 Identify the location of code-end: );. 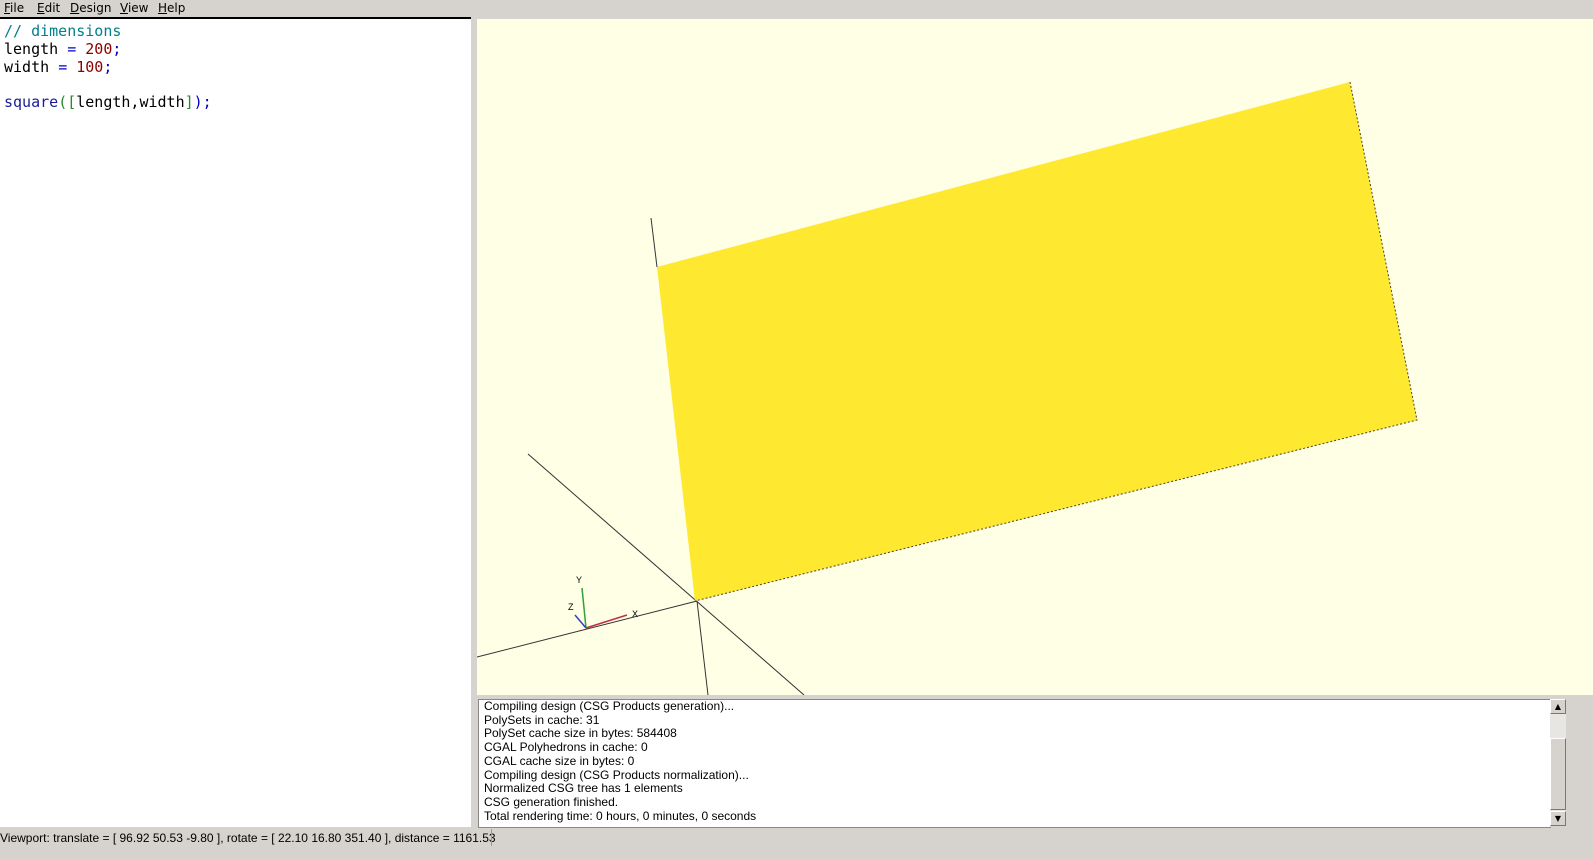
(202, 102).